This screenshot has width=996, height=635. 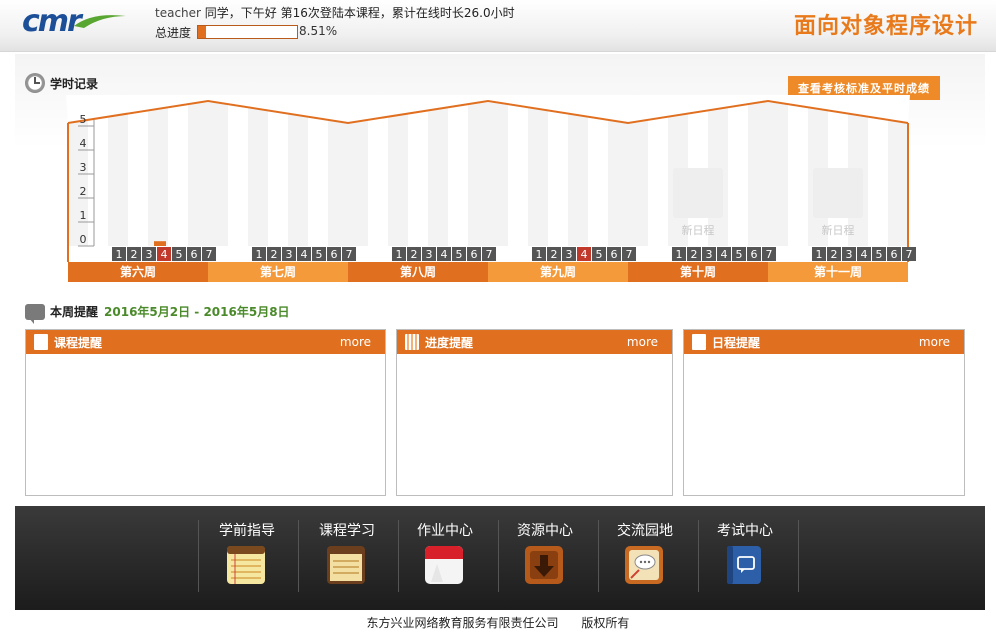 I want to click on nav-label: 课程学习, so click(x=347, y=531).